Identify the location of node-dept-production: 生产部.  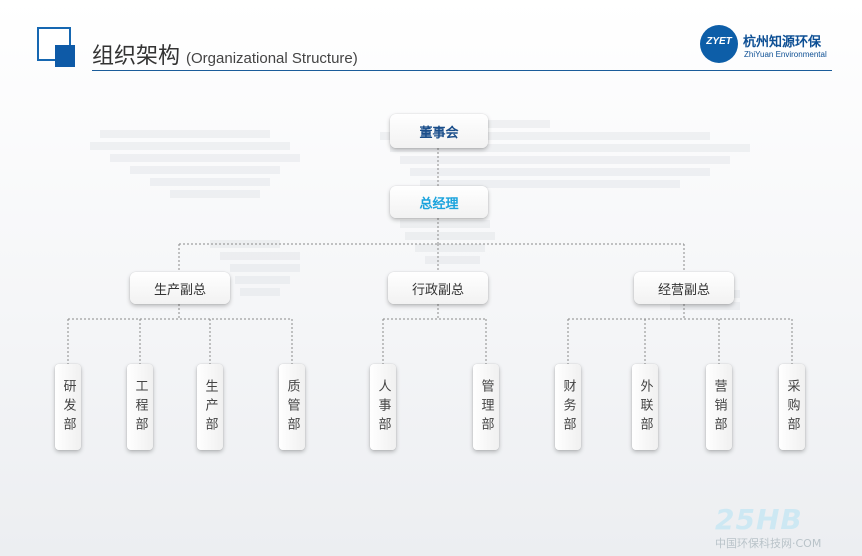
(210, 407).